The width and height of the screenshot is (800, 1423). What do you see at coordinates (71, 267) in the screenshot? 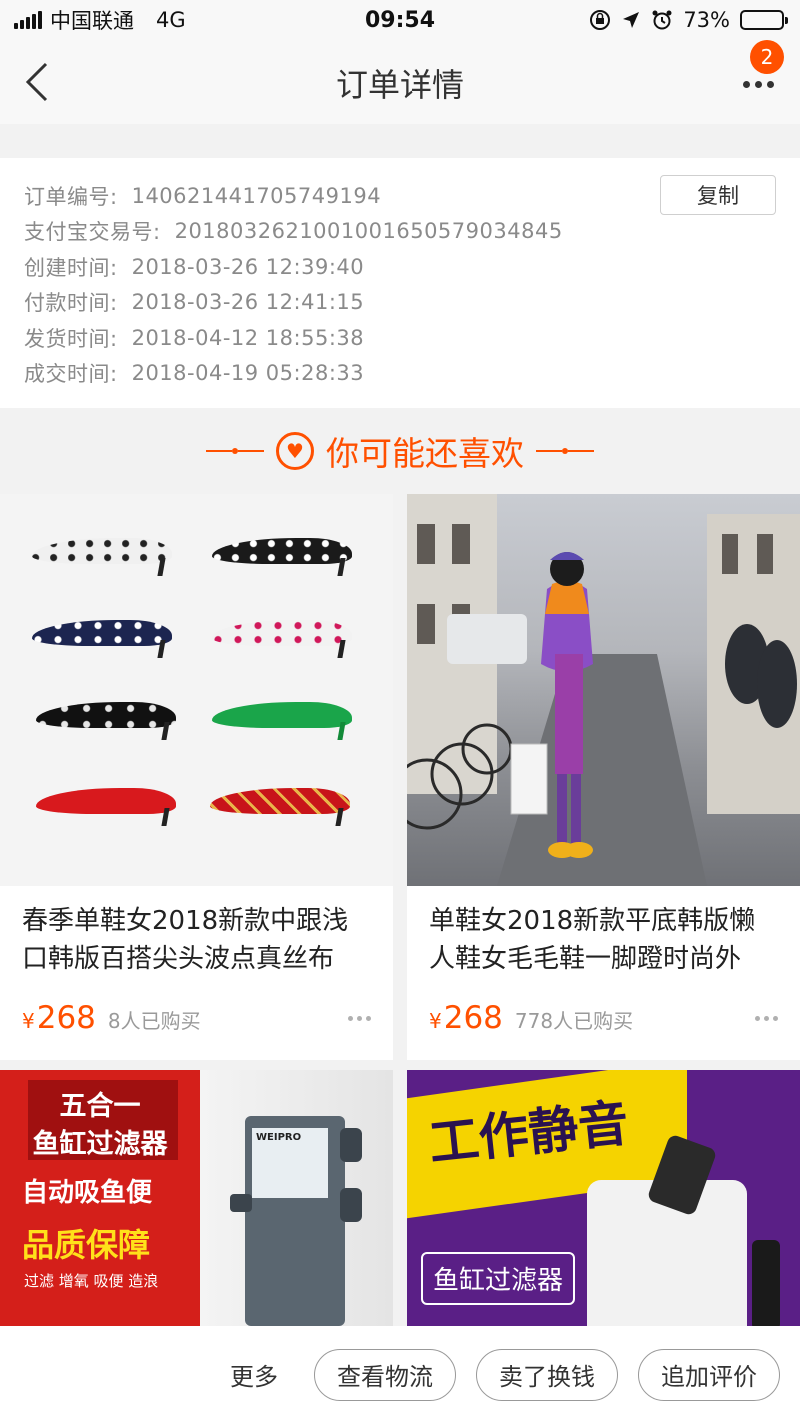
I see `info-label: 创建时间:` at bounding box center [71, 267].